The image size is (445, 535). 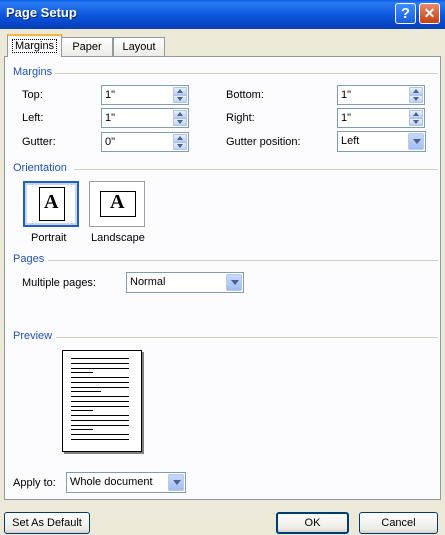 I want to click on top-label: Top:, so click(x=32, y=95).